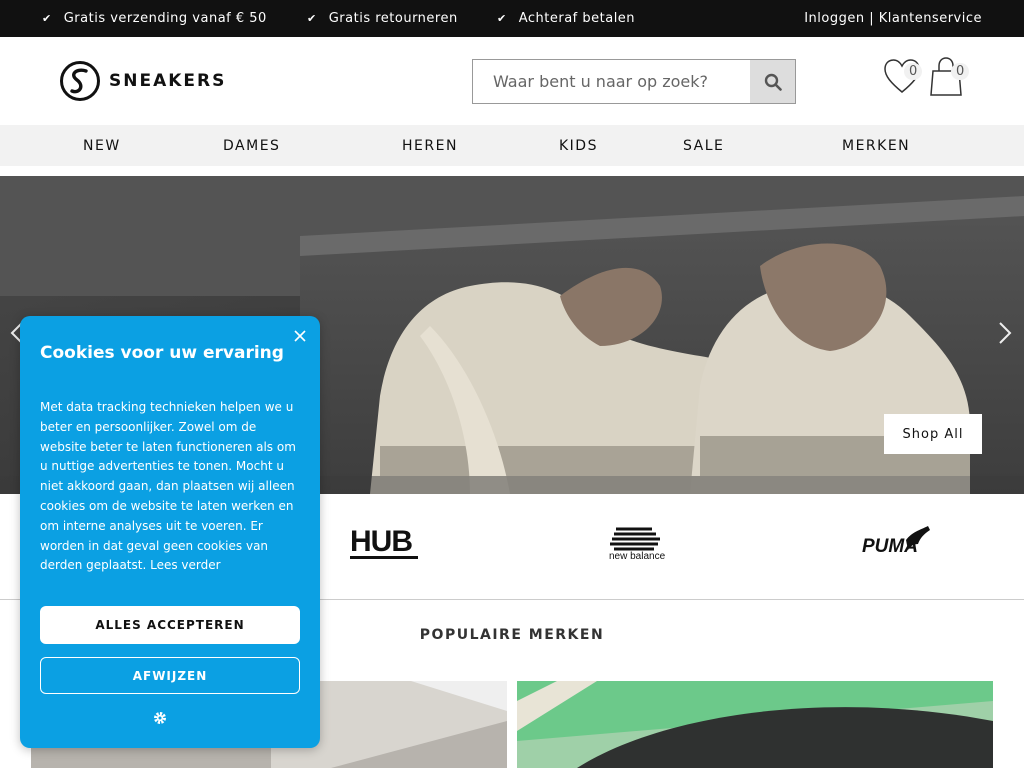 The height and width of the screenshot is (768, 1024). I want to click on brand-logo-new-balance: new balance, so click(641, 543).